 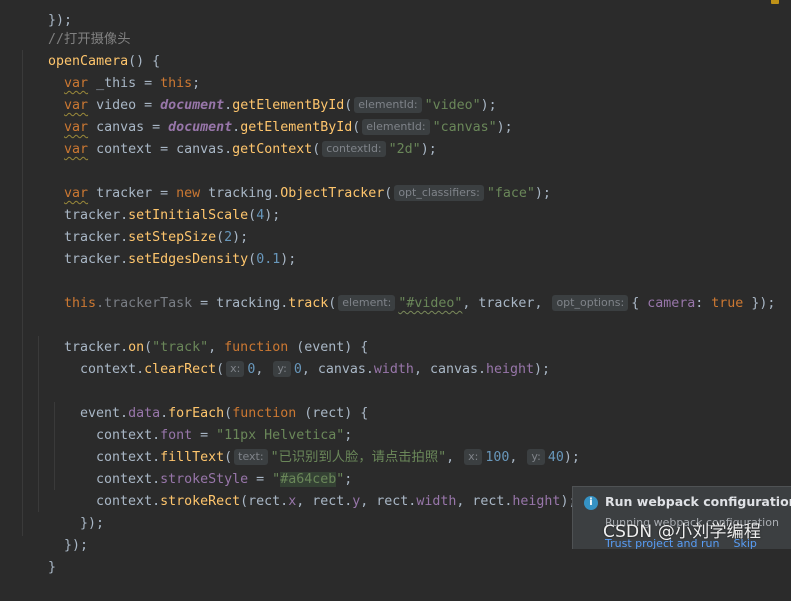 What do you see at coordinates (671, 303) in the screenshot?
I see `property-name: camera` at bounding box center [671, 303].